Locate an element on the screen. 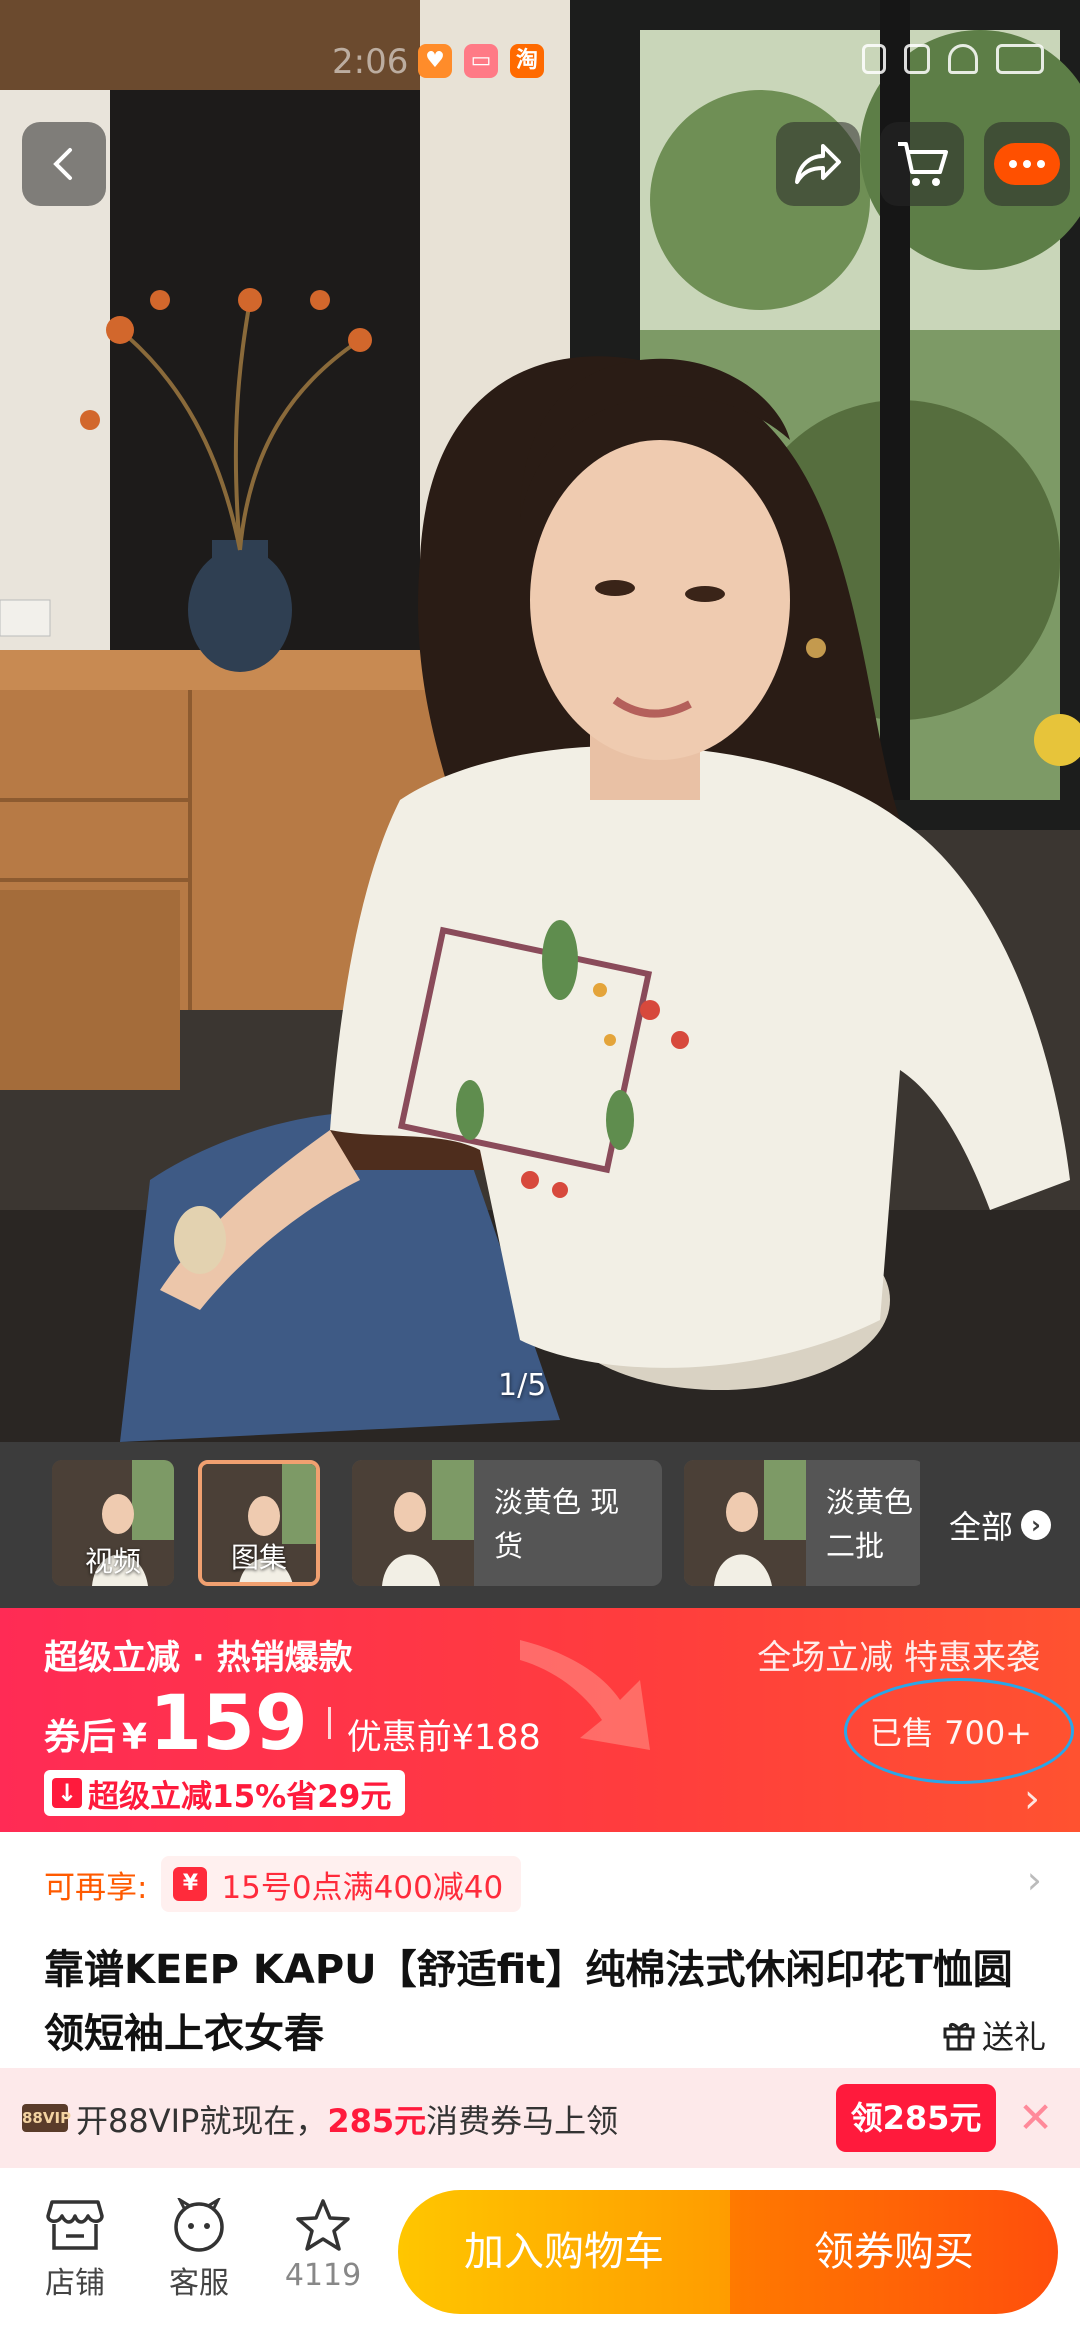  more-button is located at coordinates (1027, 164).